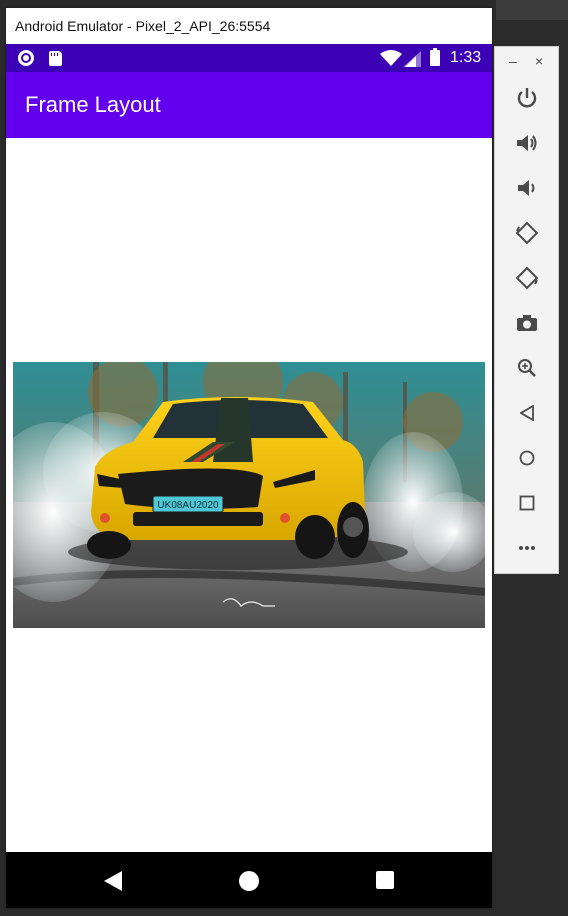  I want to click on sd-card-icon, so click(55, 58).